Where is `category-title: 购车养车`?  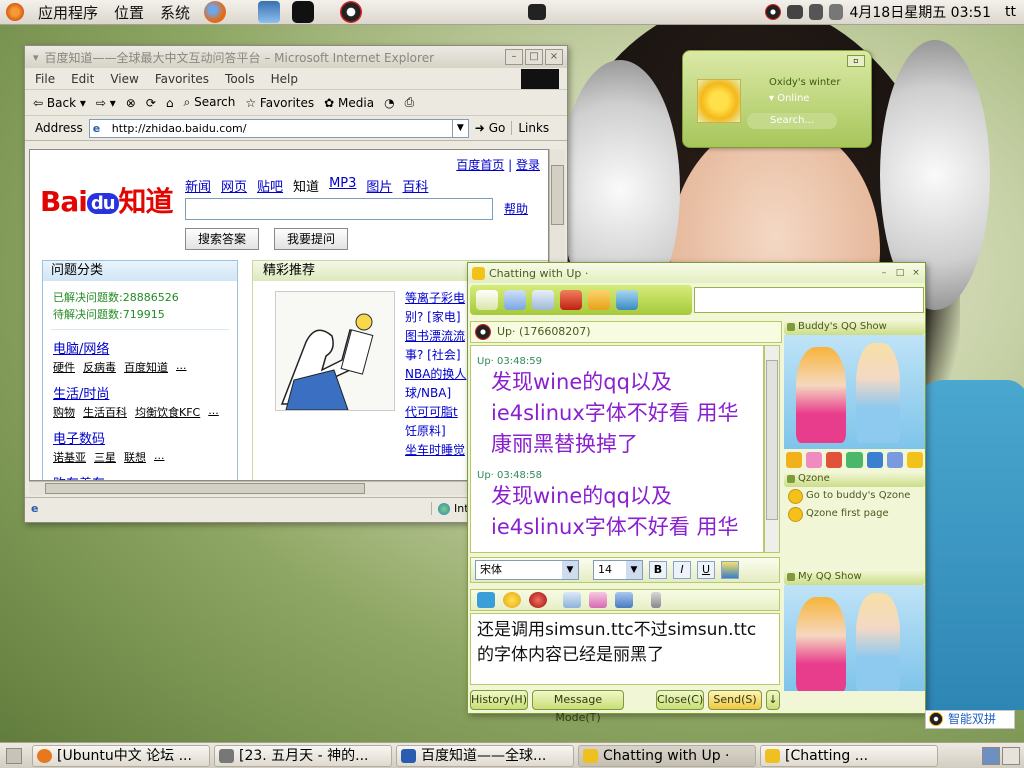
category-title: 购车养车 is located at coordinates (140, 476).